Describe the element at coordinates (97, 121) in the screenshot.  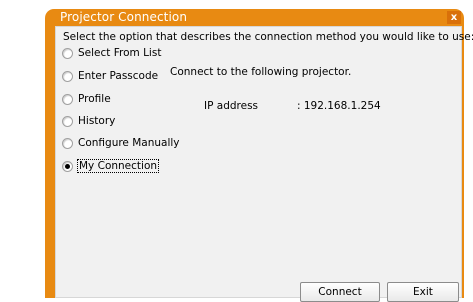
I see `option-label: History` at that location.